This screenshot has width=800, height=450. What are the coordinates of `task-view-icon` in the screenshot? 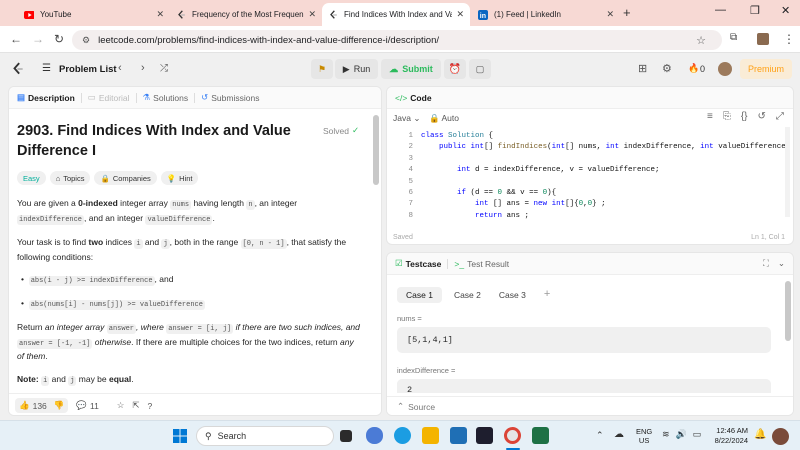 It's located at (346, 436).